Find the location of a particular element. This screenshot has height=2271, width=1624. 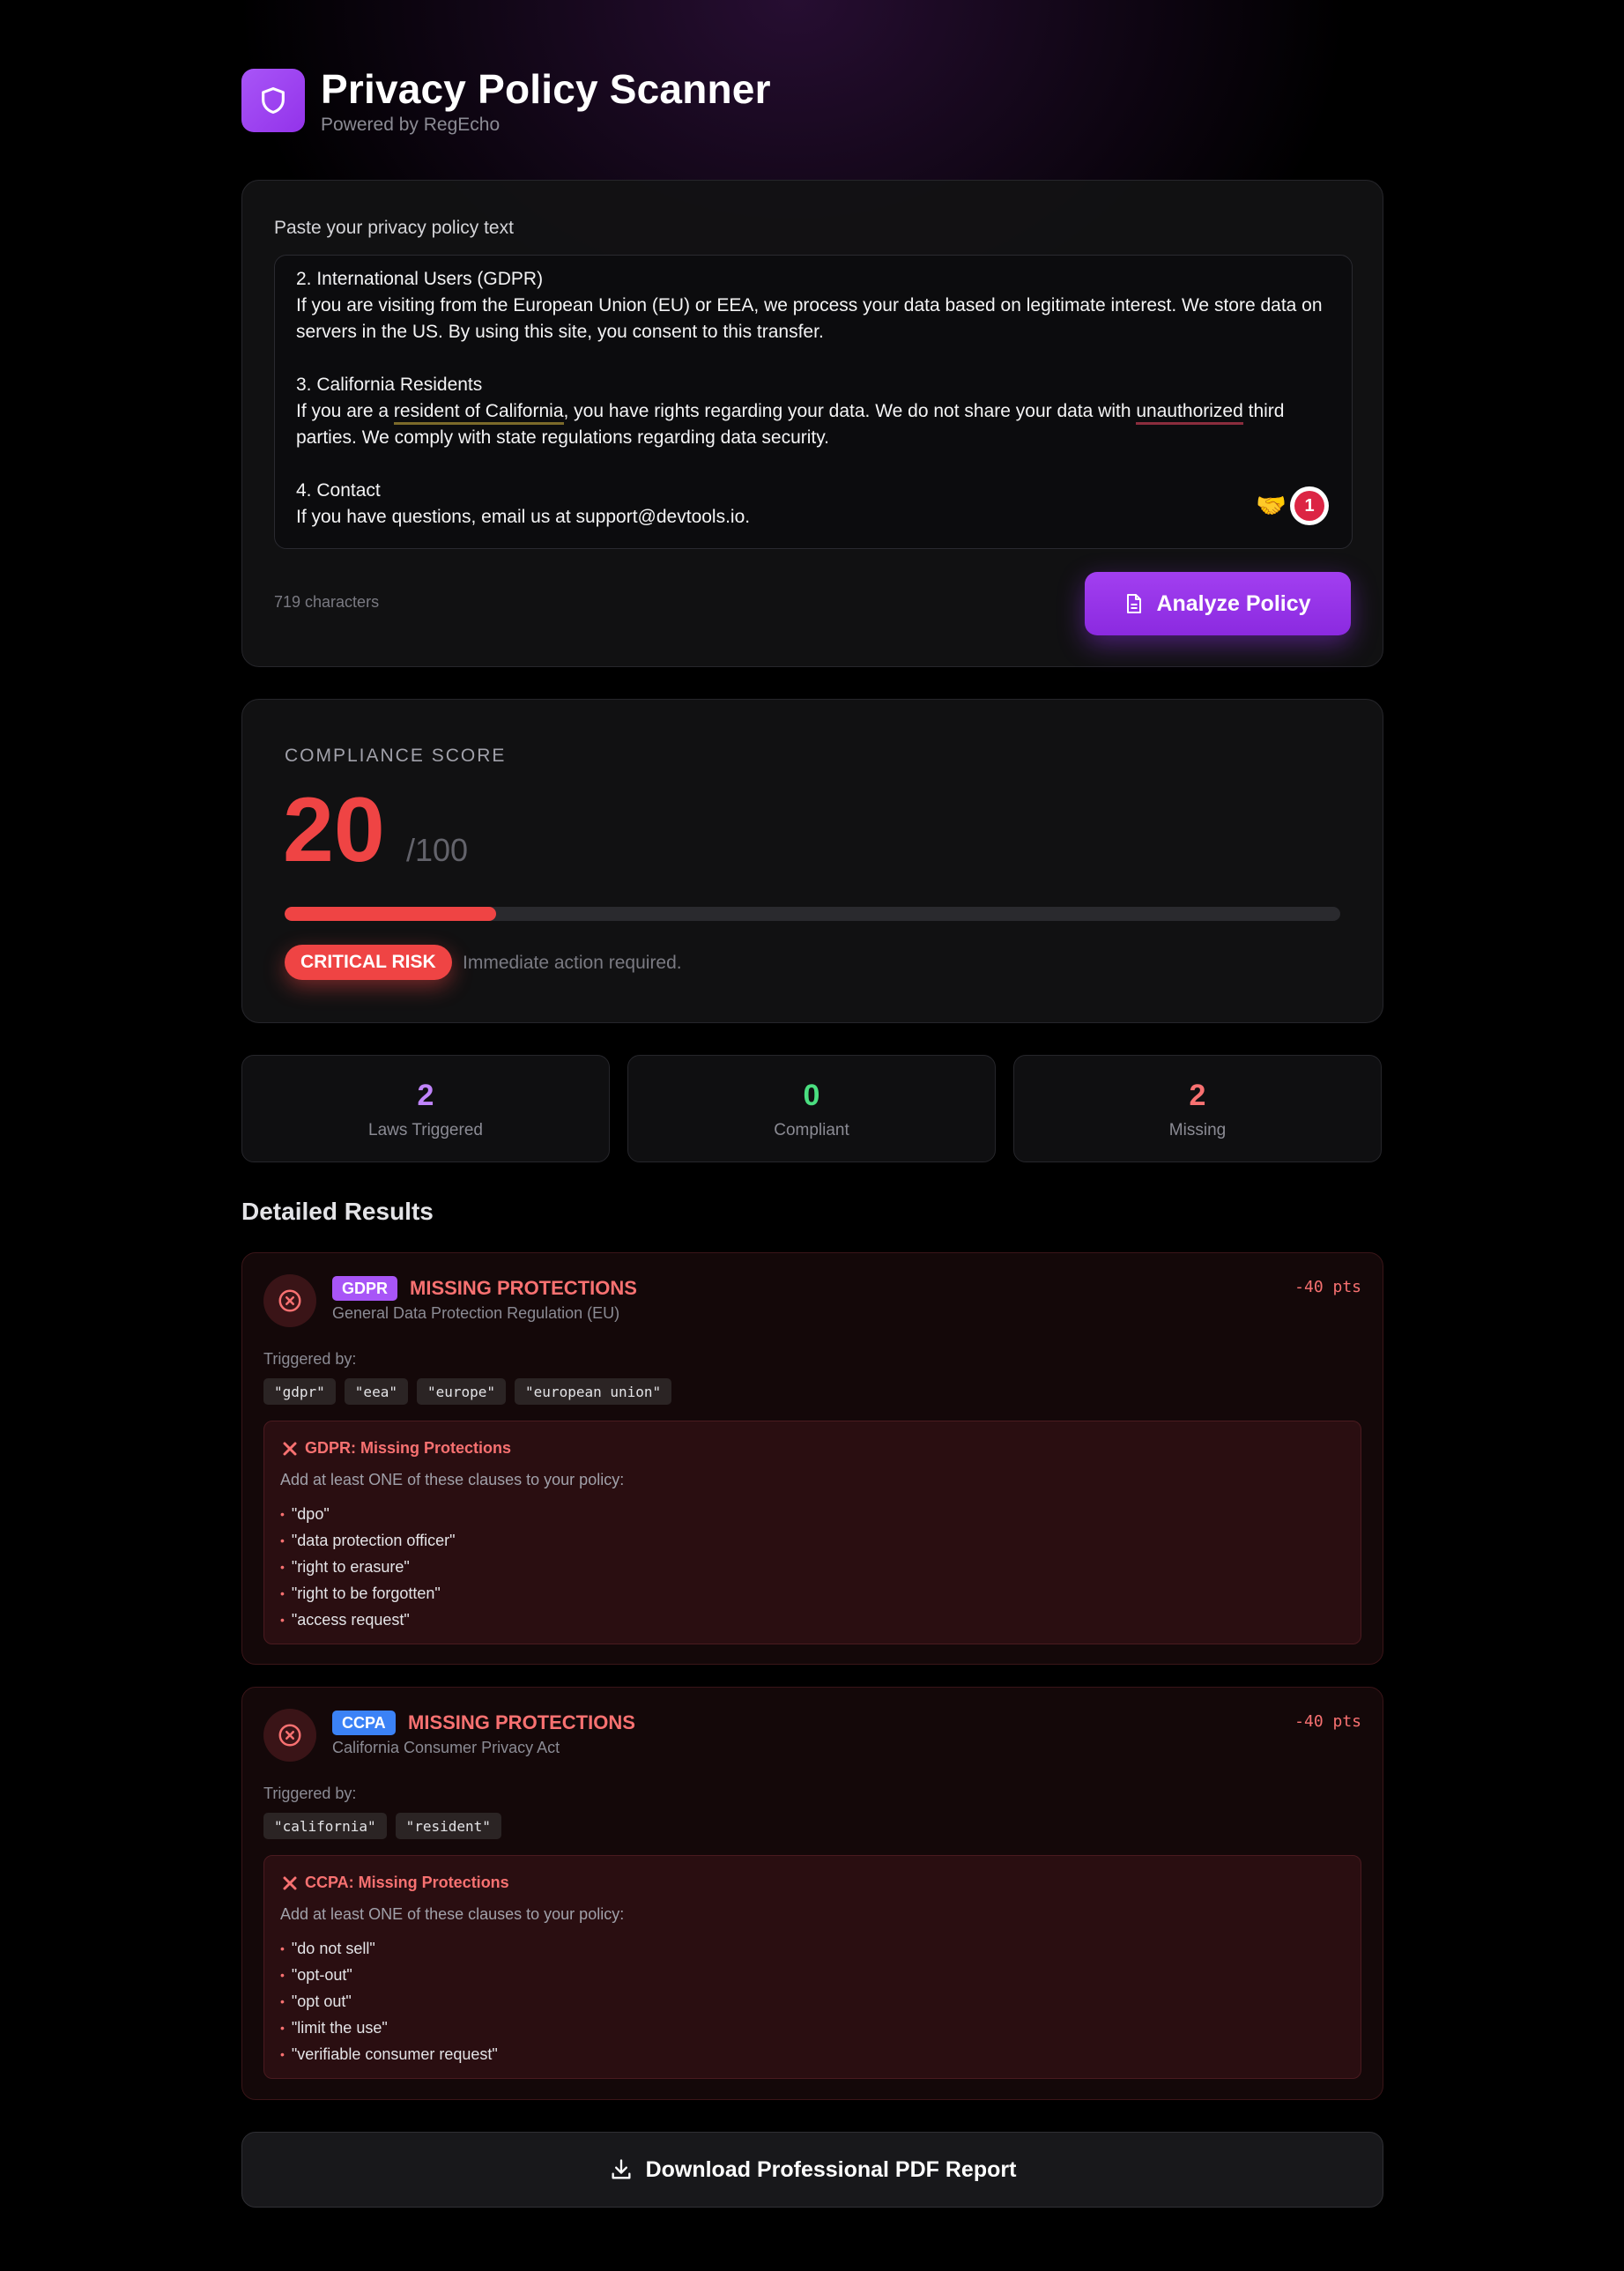

result-status: MISSING PROTECTIONS is located at coordinates (521, 1722).